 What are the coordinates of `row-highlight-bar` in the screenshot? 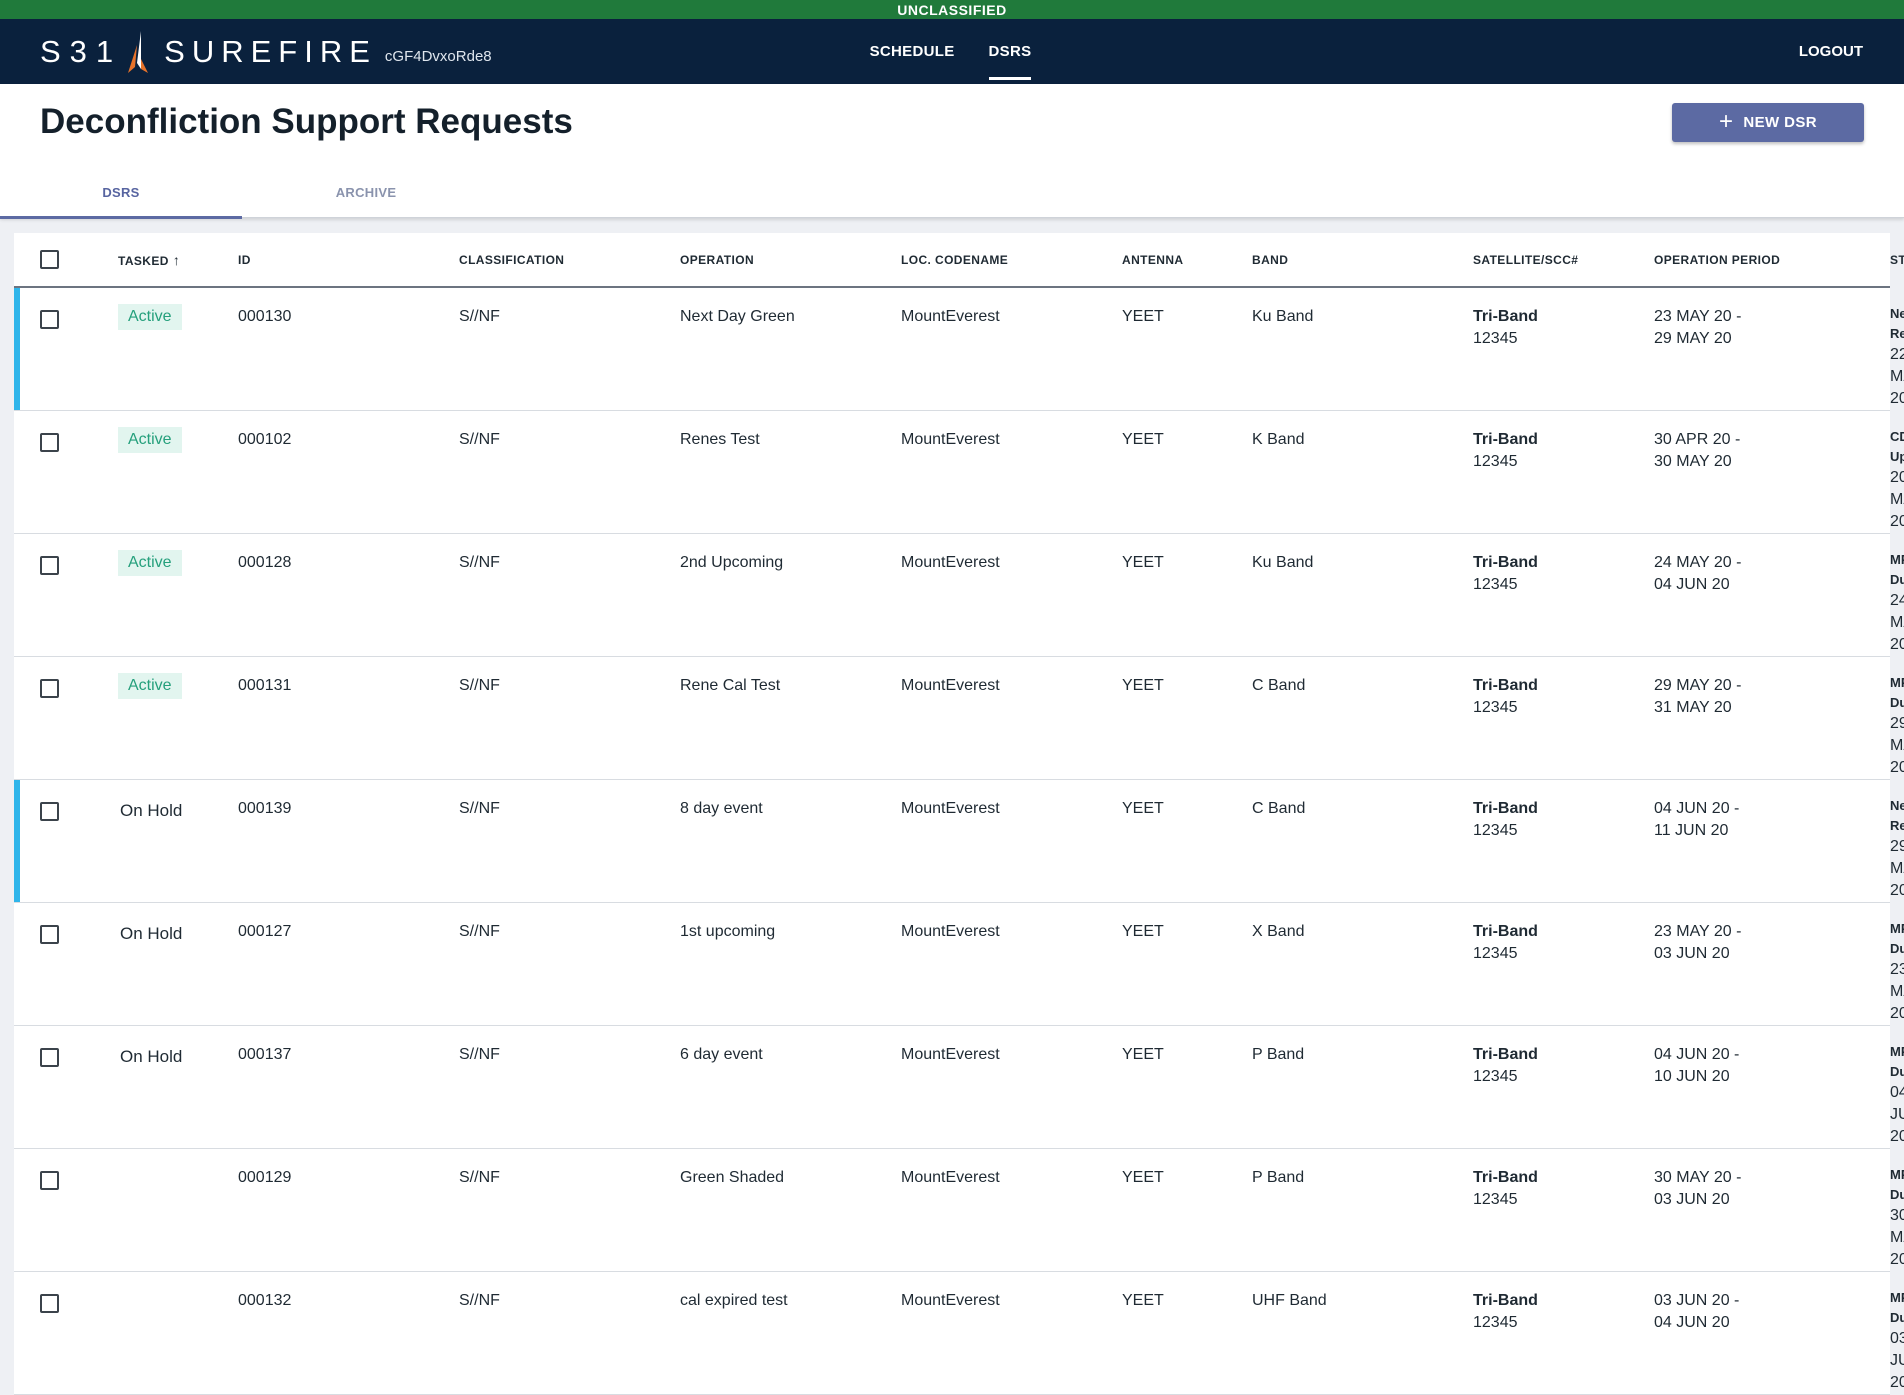 It's located at (17, 841).